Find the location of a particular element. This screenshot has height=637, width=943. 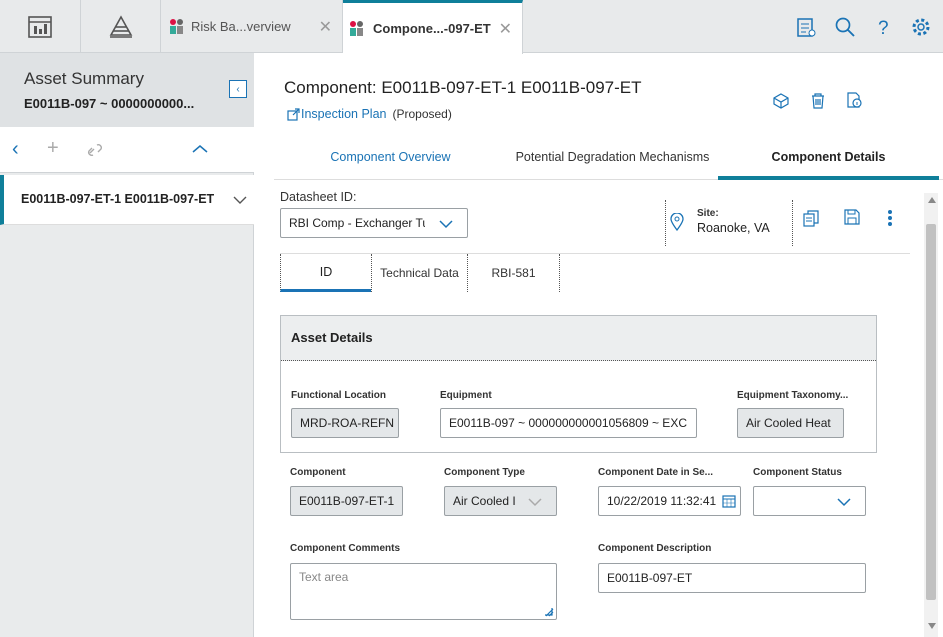

site-label: Site: is located at coordinates (708, 213).